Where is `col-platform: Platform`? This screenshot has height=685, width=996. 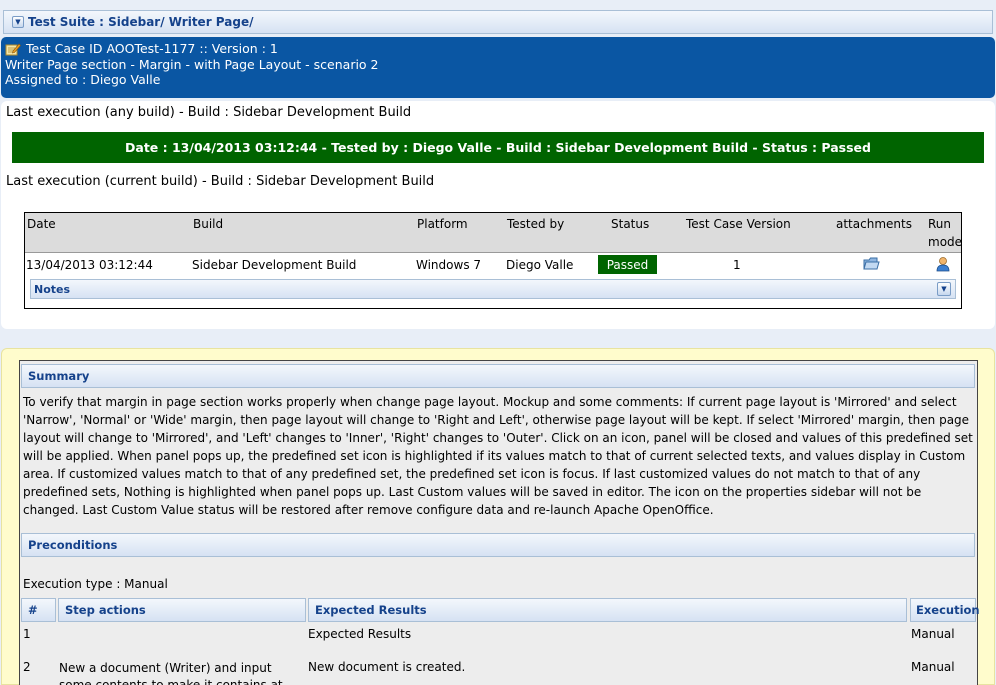
col-platform: Platform is located at coordinates (442, 224).